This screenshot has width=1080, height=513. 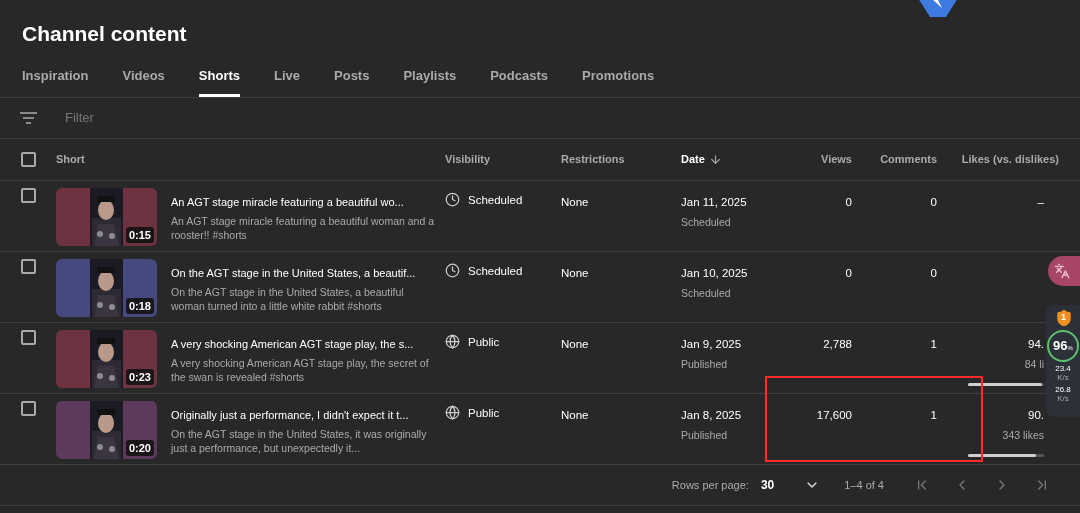 I want to click on upload-speed: 23.4, so click(x=1063, y=368).